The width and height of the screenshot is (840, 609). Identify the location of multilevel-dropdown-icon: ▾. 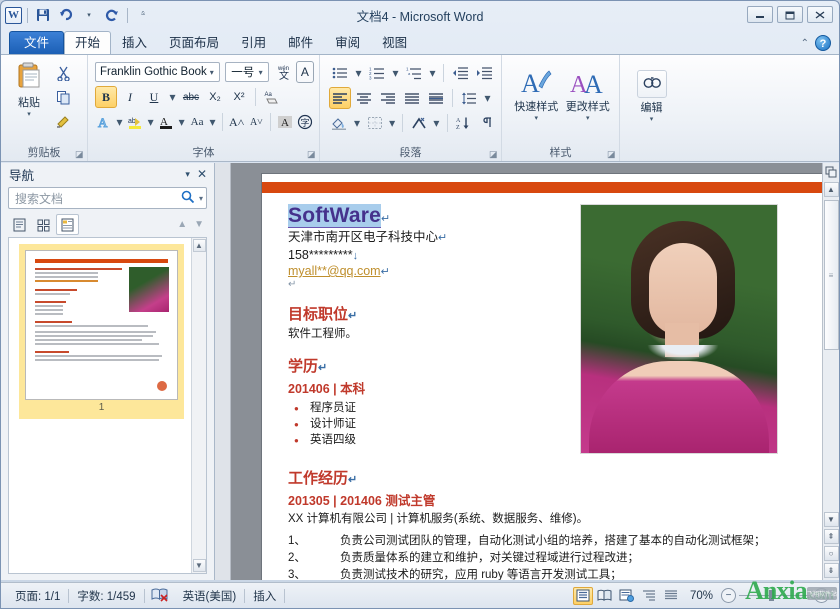
(432, 73).